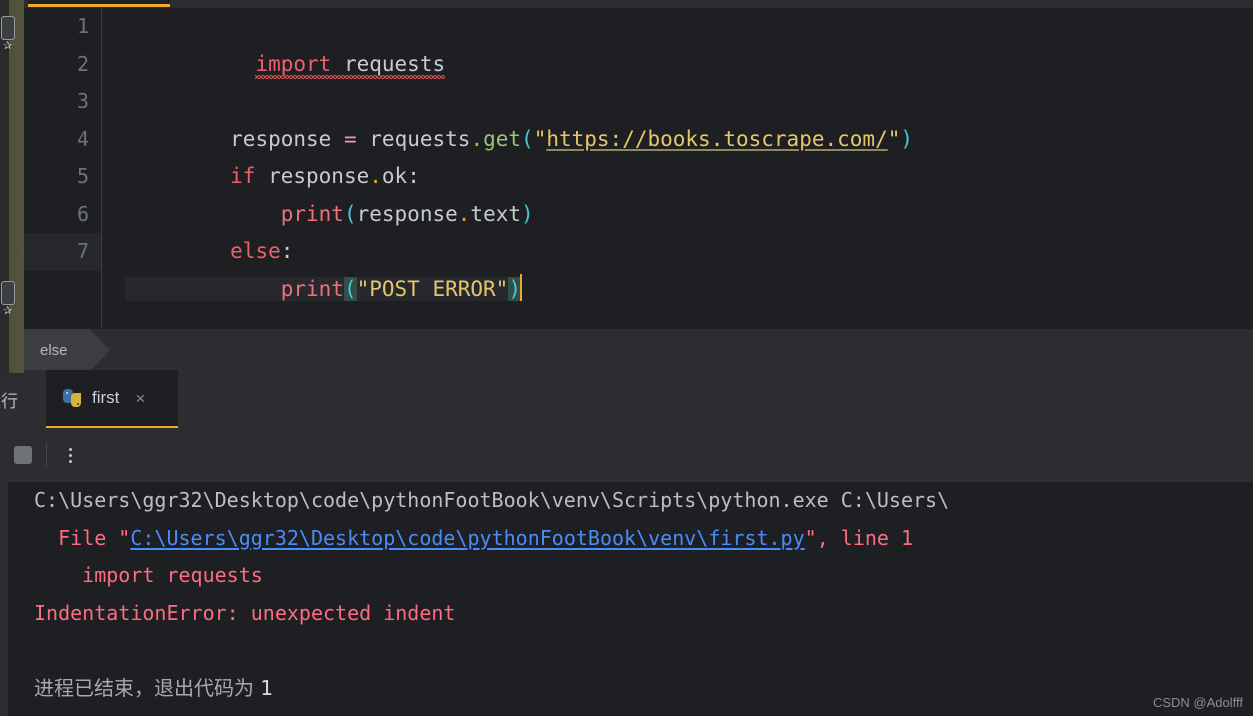 This screenshot has width=1253, height=716. Describe the element at coordinates (62, 177) in the screenshot. I see `gutter-row: 5` at that location.